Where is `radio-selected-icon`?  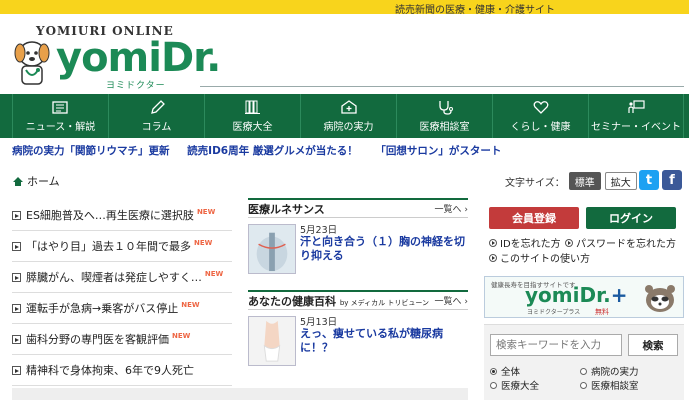
radio-selected-icon is located at coordinates (493, 371).